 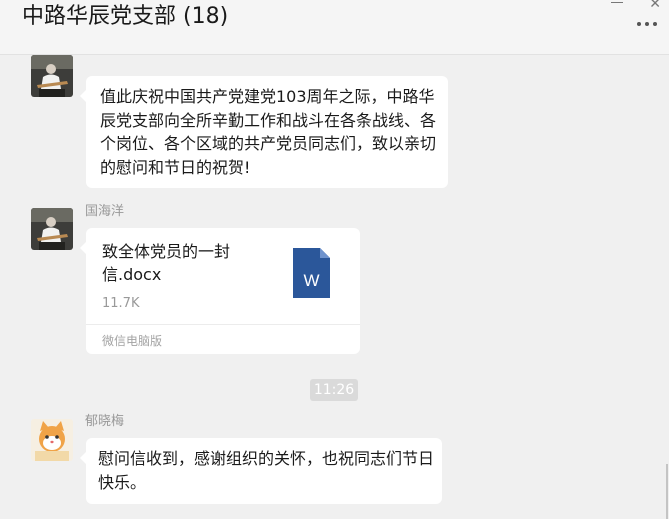 I want to click on chat-header: 中路华辰党支部 (18) ✕, so click(x=334, y=27).